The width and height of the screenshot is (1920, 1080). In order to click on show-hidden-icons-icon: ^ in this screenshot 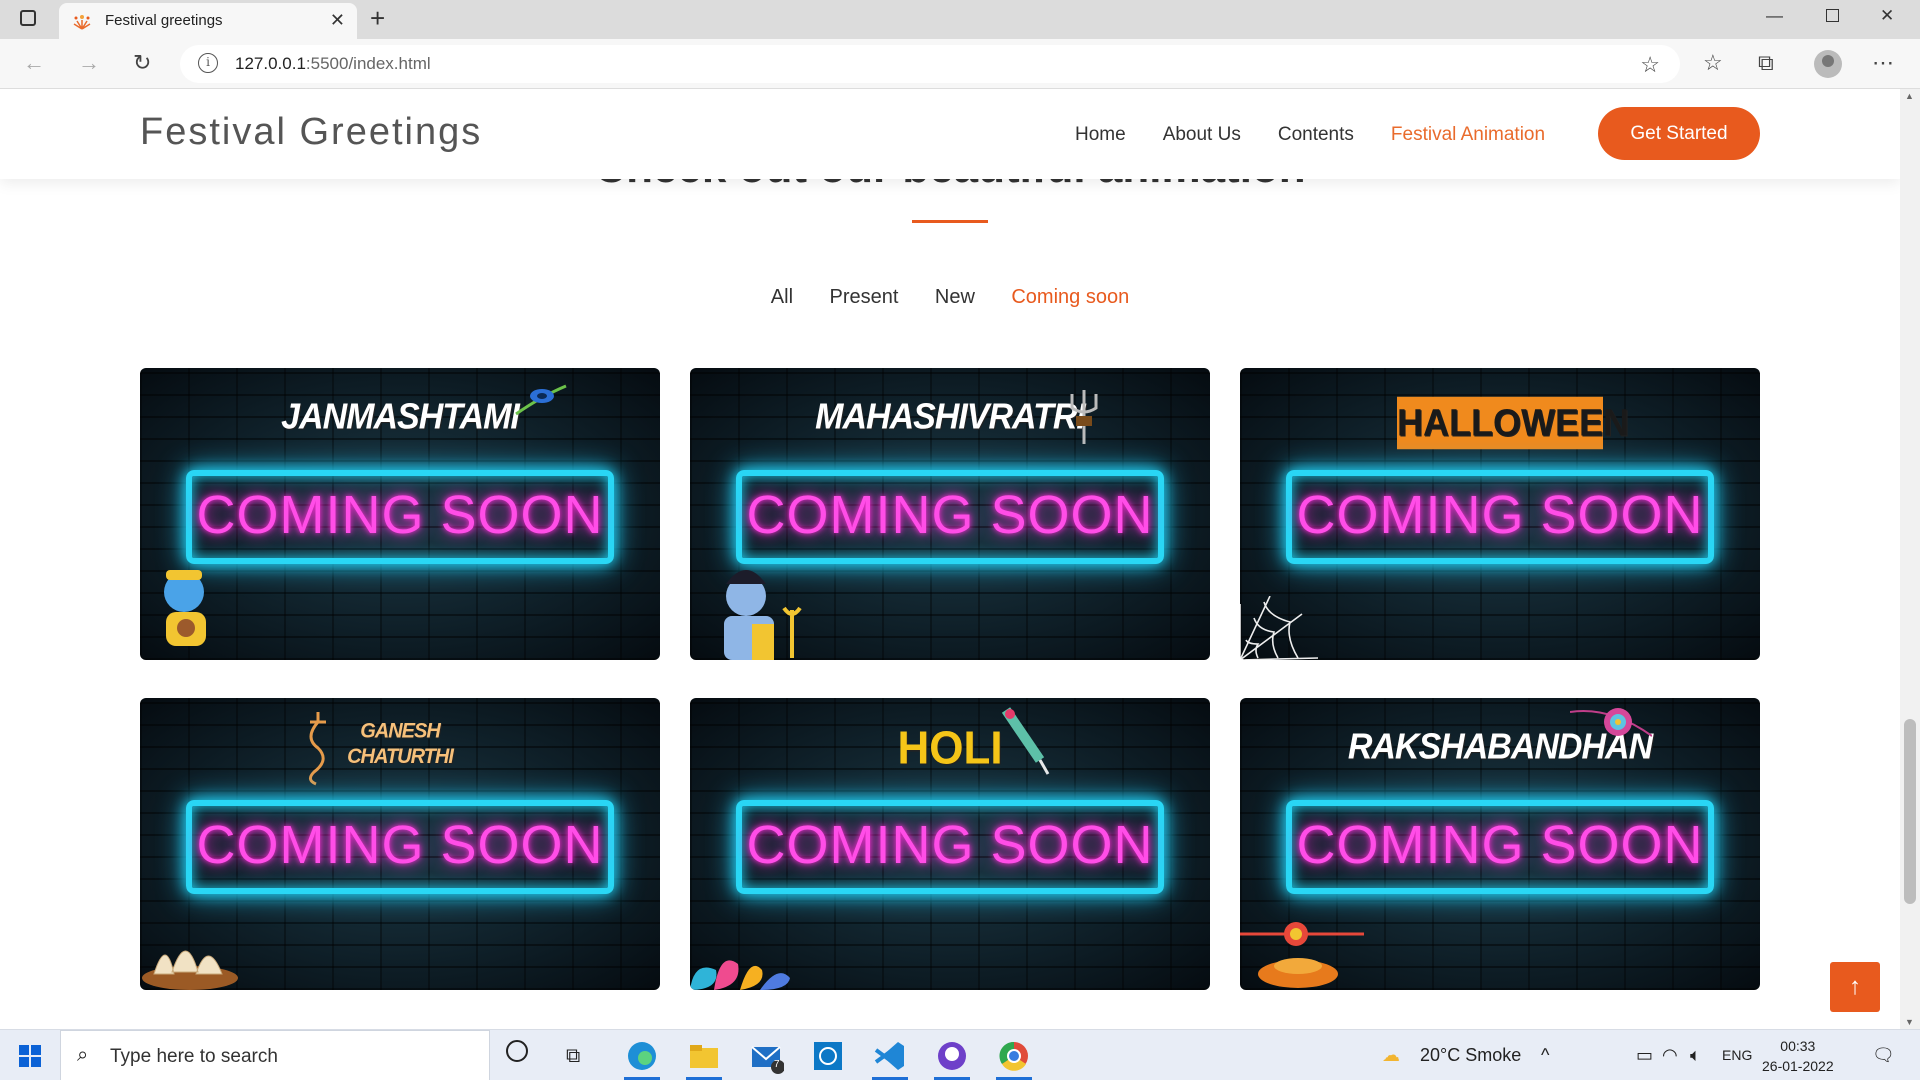, I will do `click(1545, 1055)`.